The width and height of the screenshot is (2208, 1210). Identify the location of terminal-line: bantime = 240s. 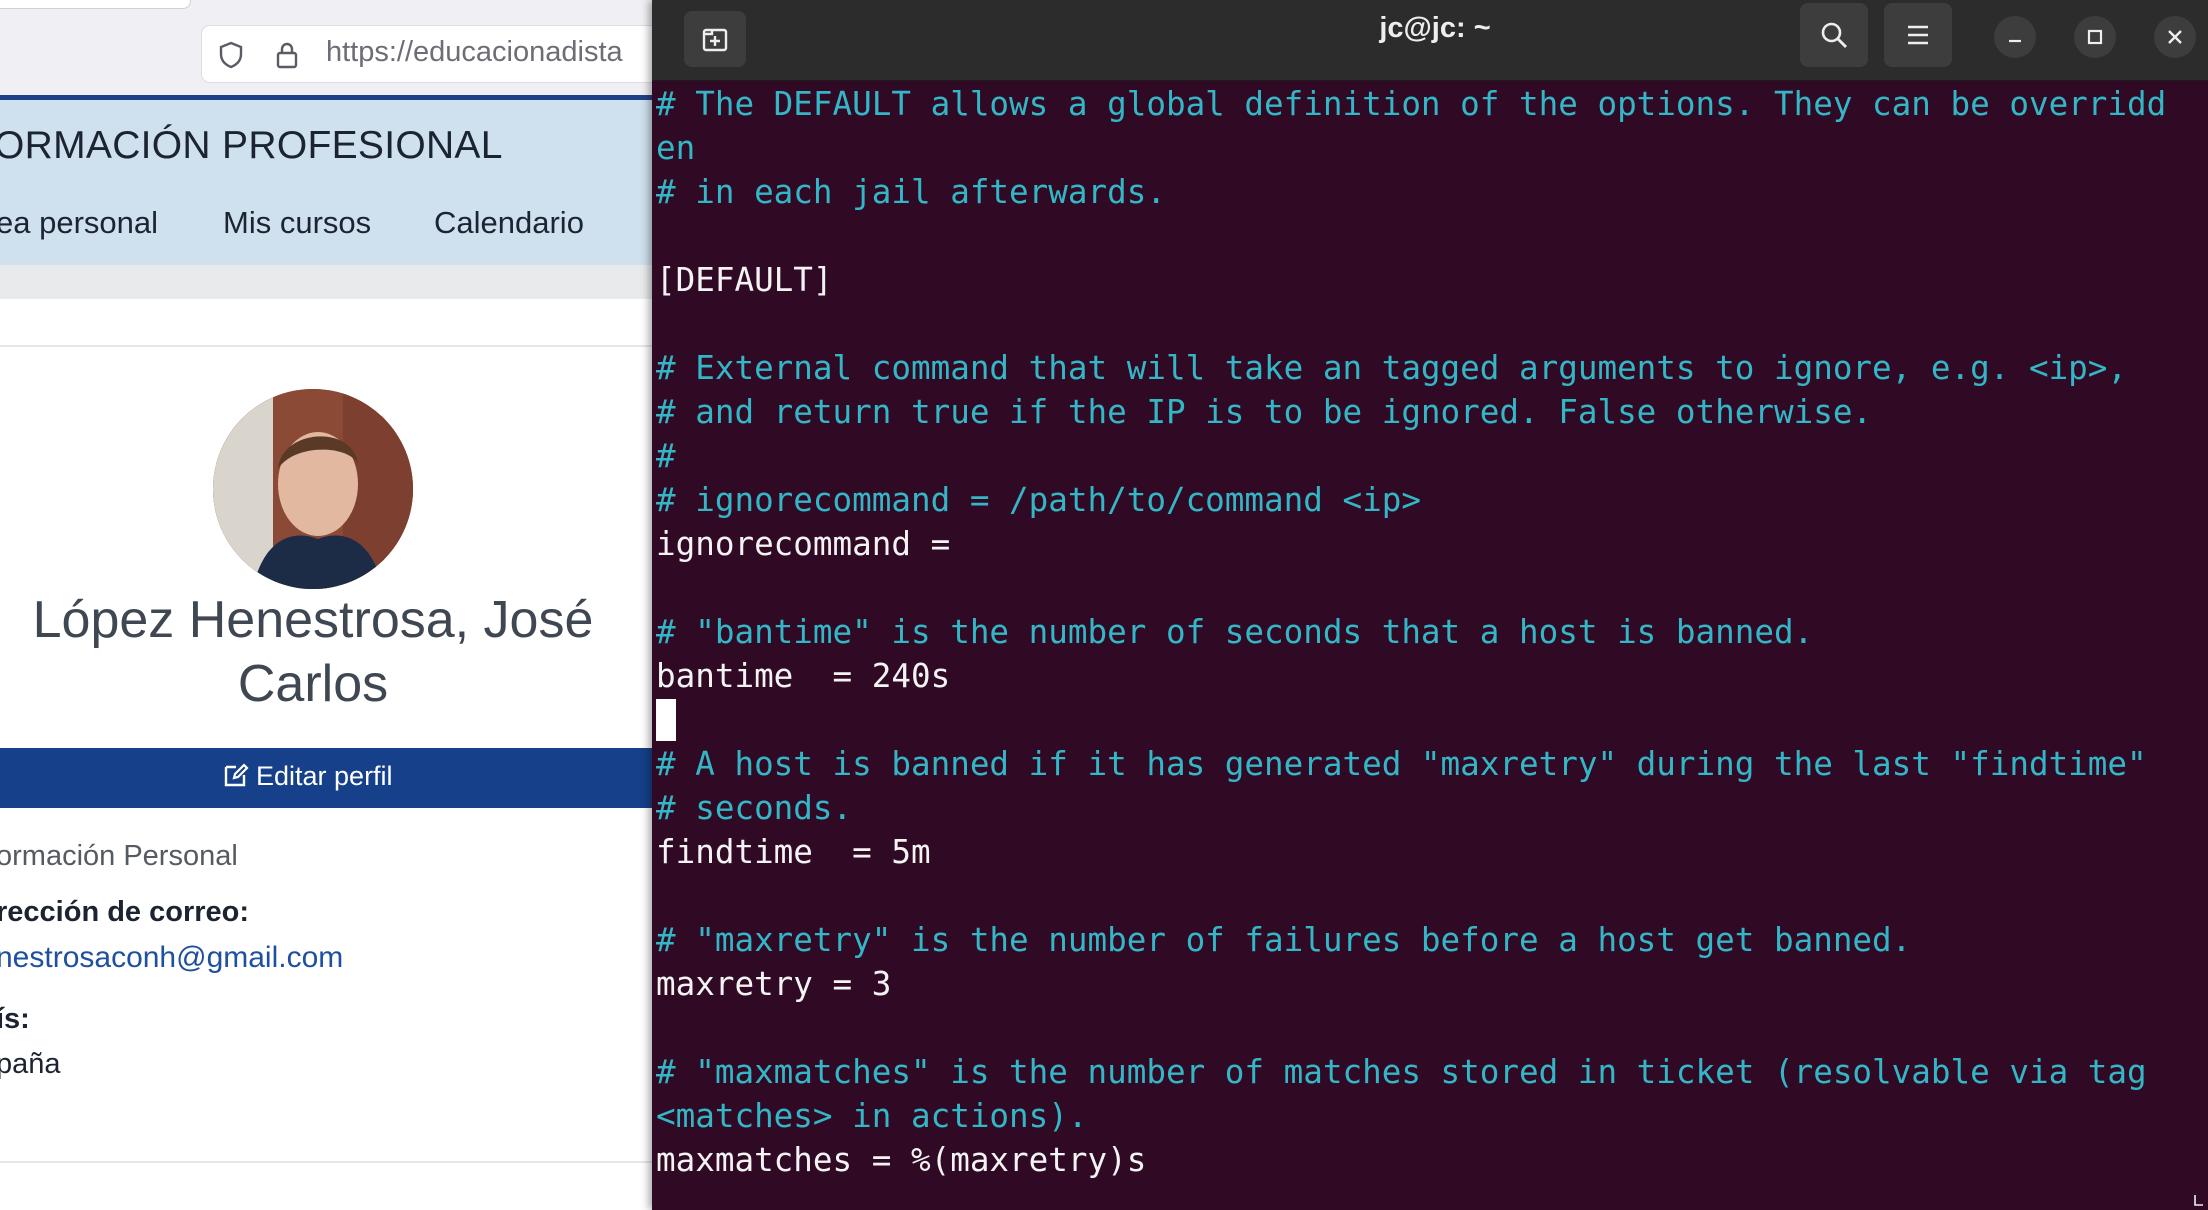
(803, 676).